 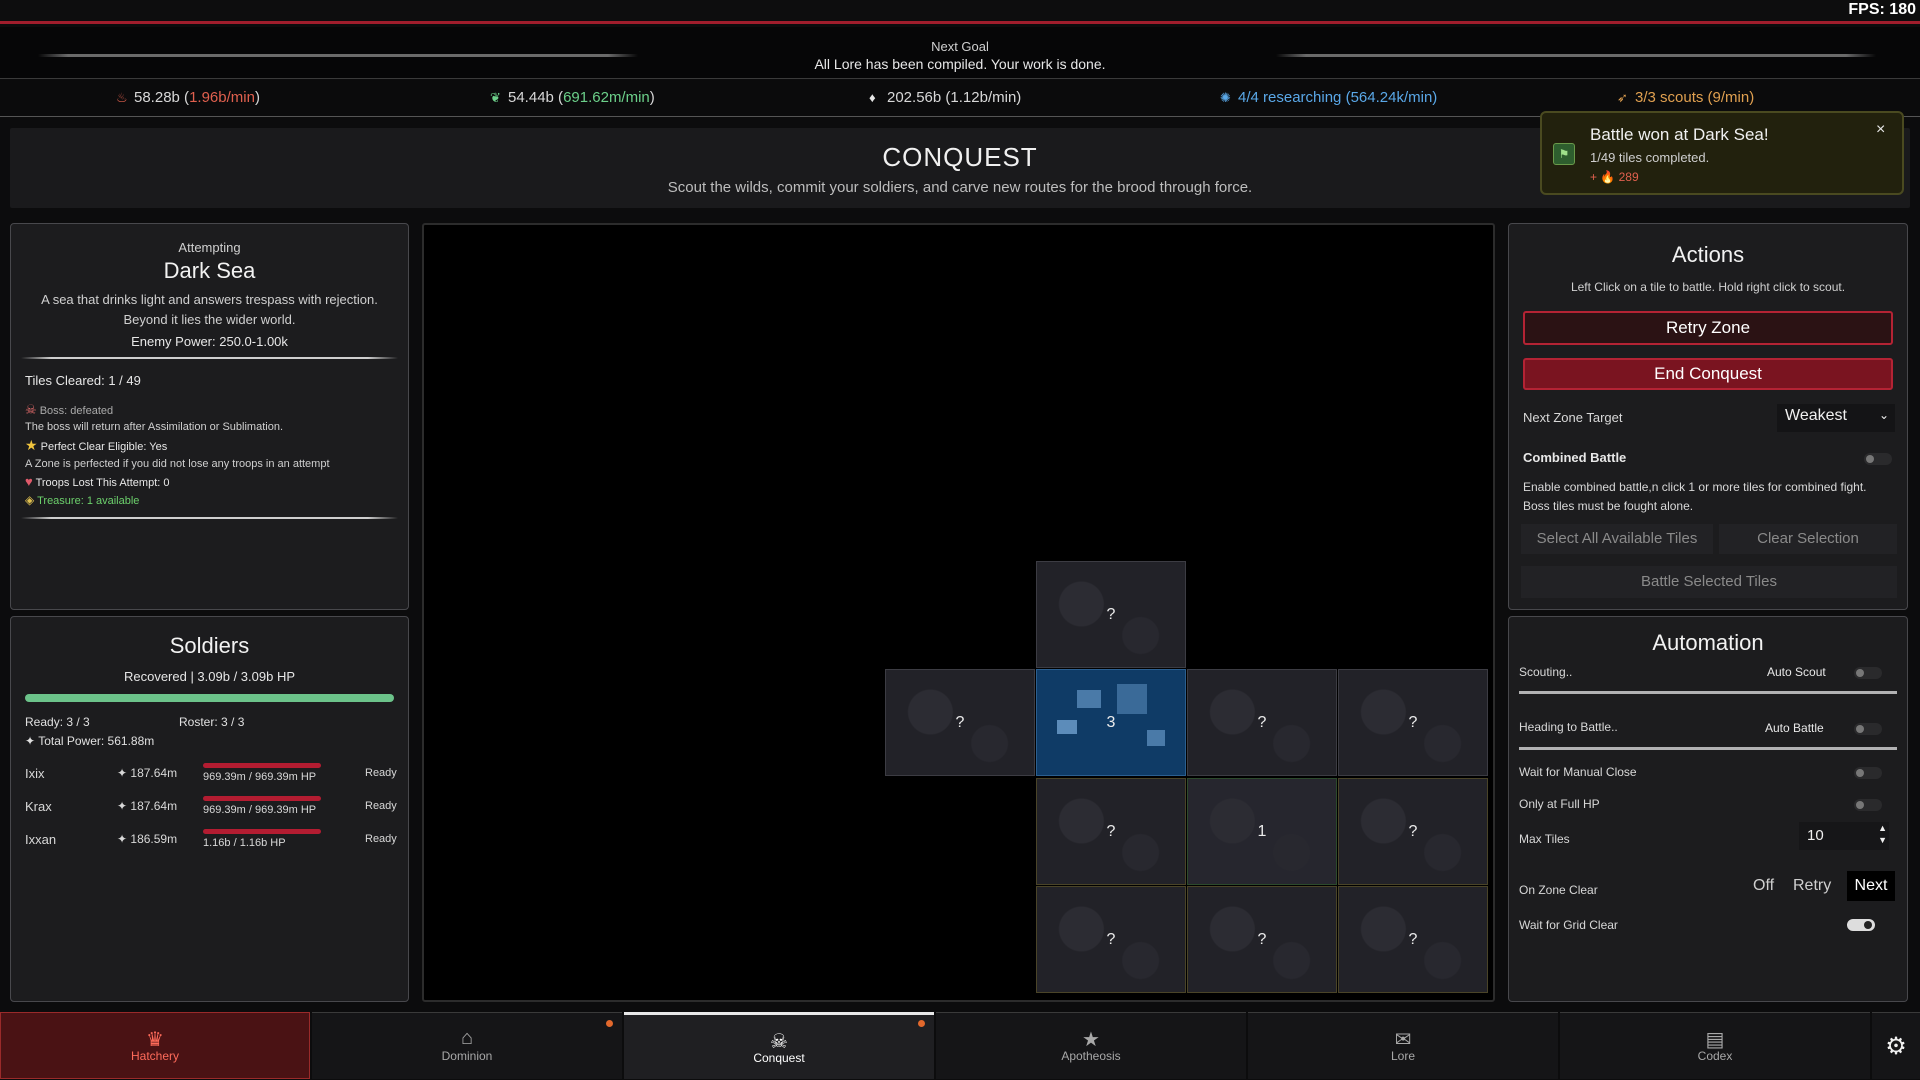 I want to click on stepper-arrows-icon: ▲ ▼, so click(x=1882, y=834).